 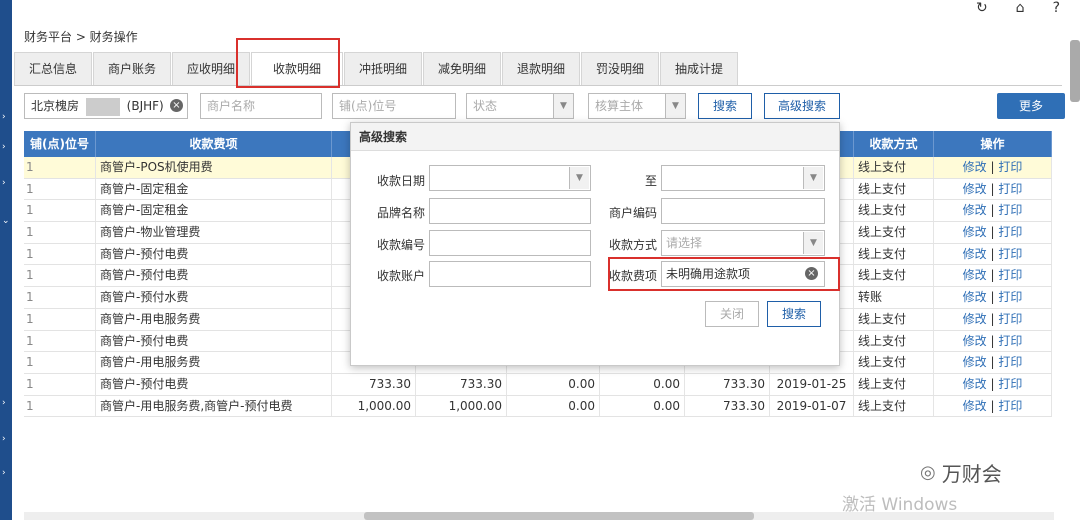 I want to click on watermark-brand: 万财会, so click(x=971, y=474).